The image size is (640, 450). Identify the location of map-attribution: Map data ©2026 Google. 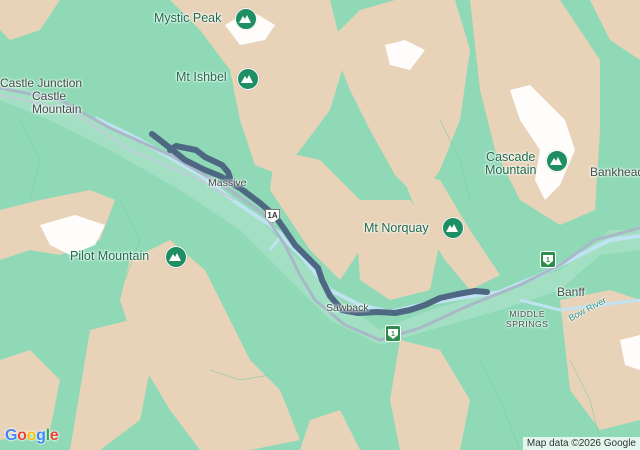
(581, 443).